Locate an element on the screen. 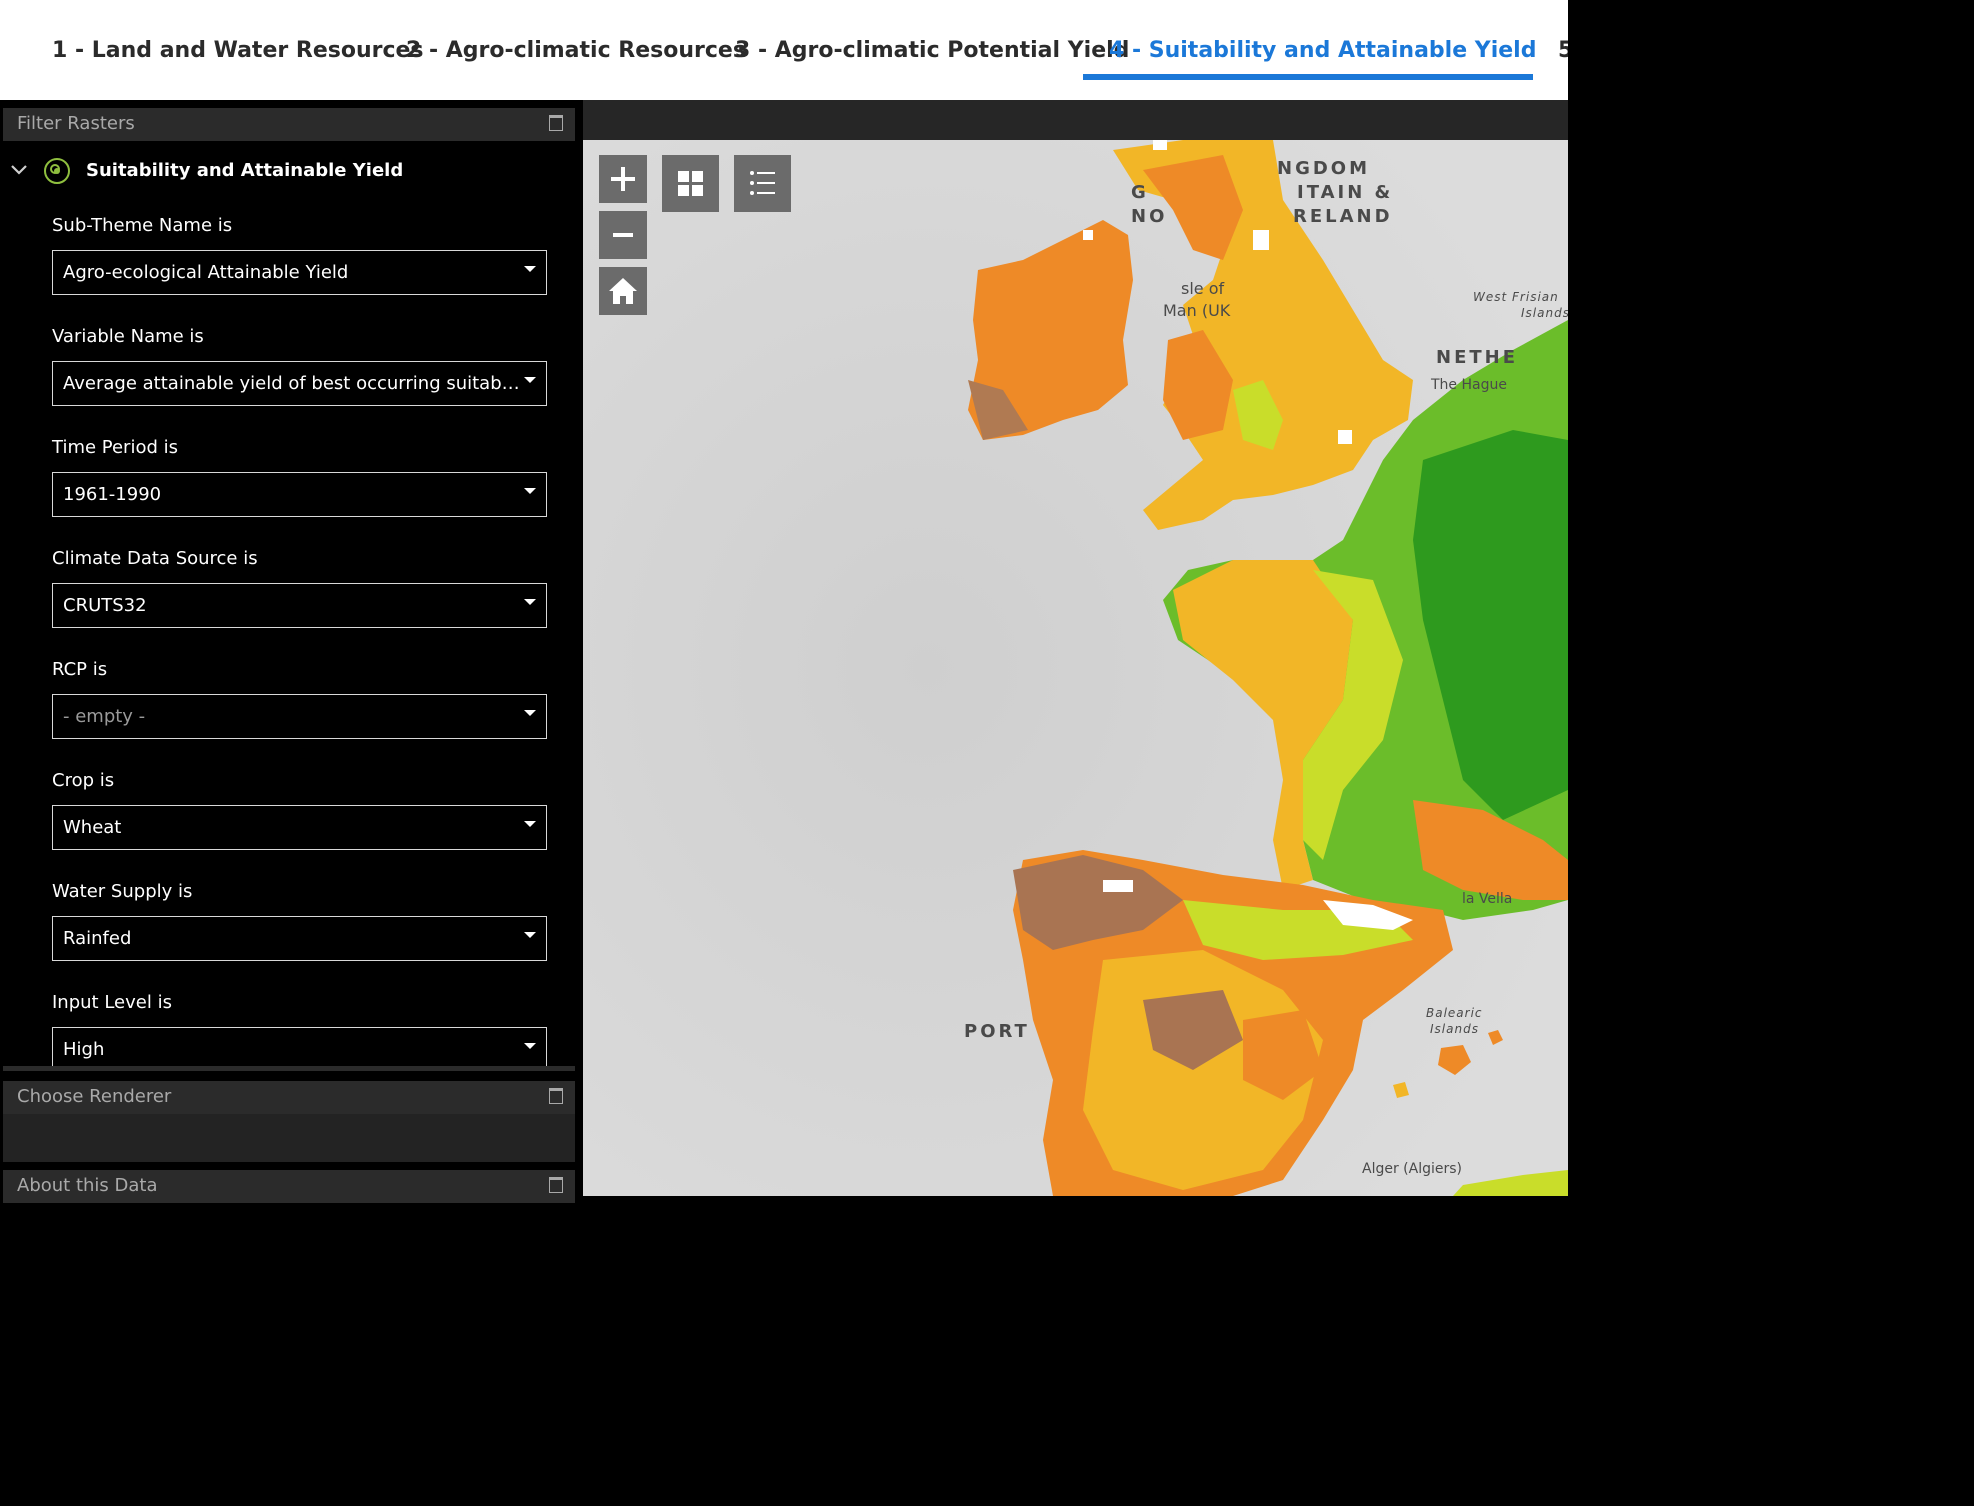  label-united-kingdom-3: RELAND is located at coordinates (1343, 216).